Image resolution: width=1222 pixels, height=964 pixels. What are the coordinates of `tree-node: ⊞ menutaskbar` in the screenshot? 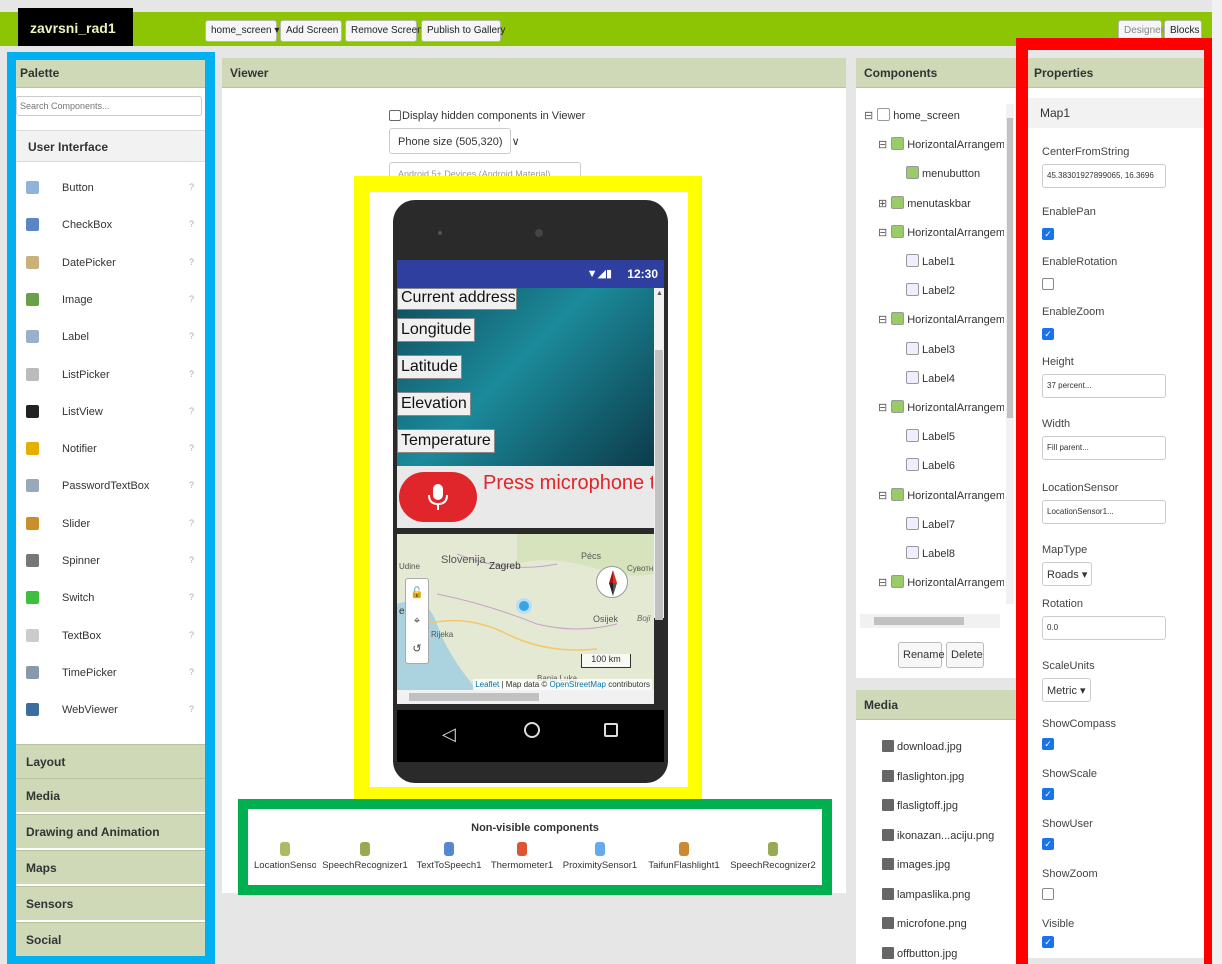 It's located at (924, 202).